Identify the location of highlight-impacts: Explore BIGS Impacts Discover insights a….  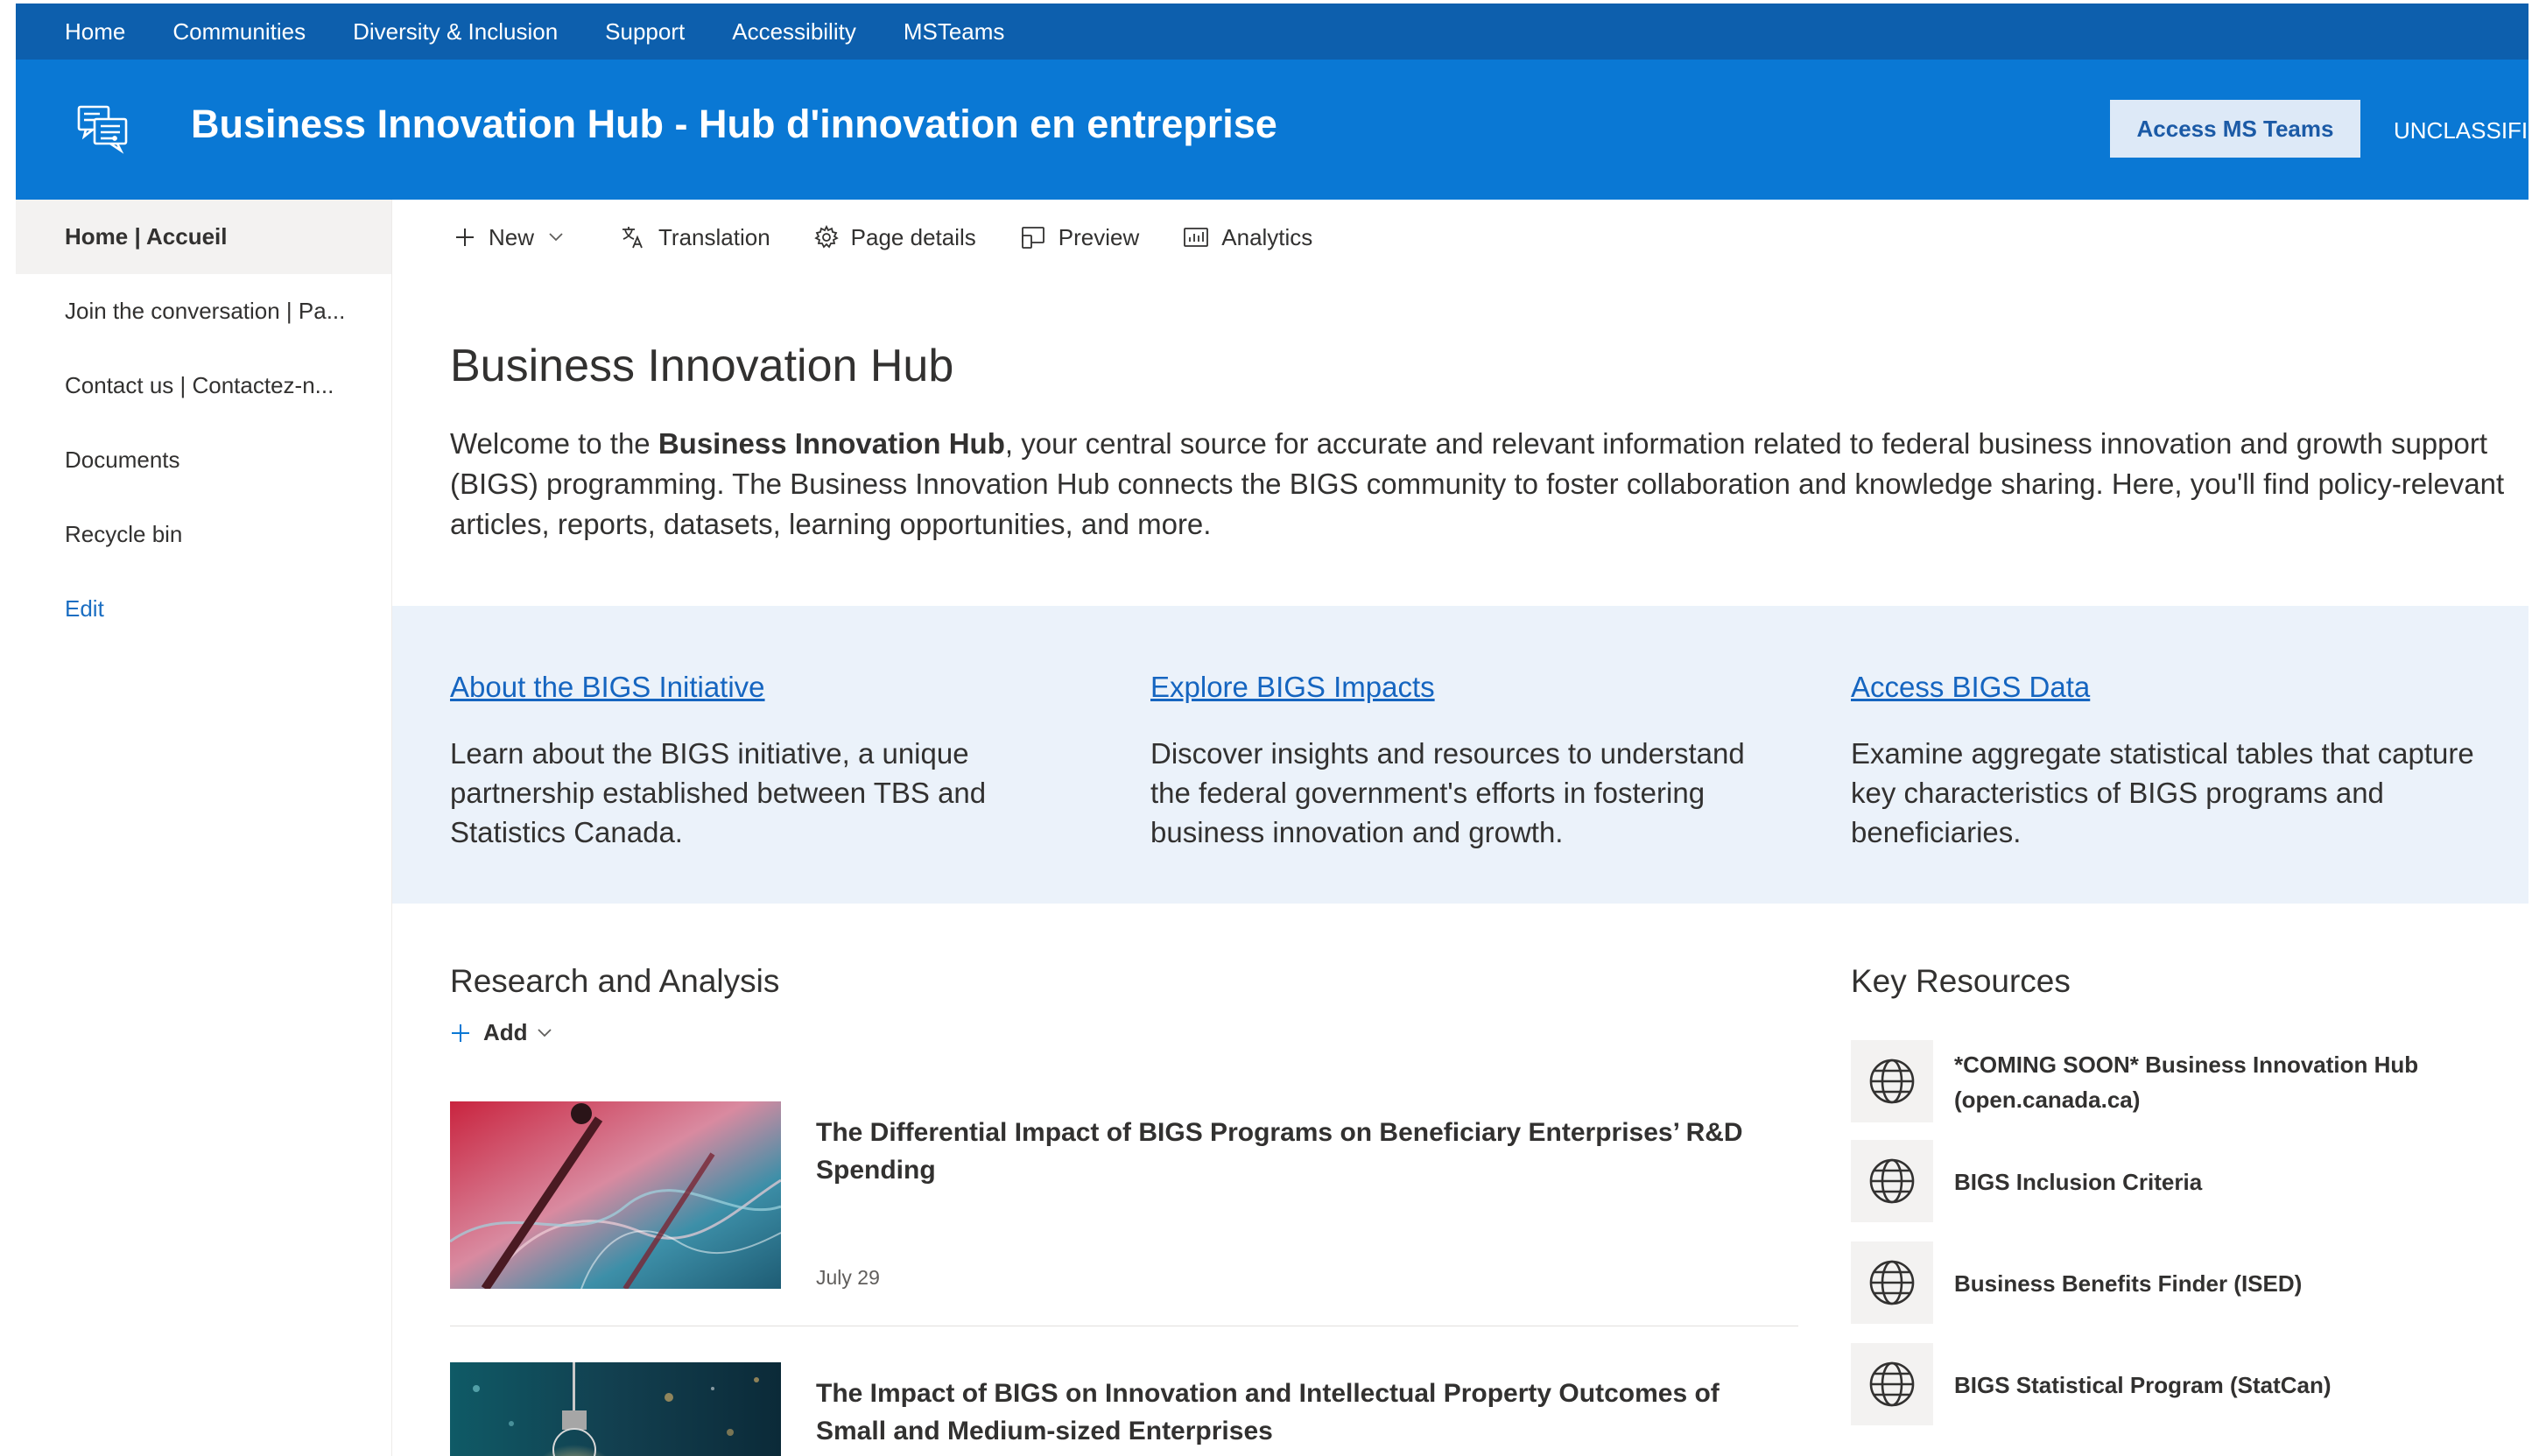
(1465, 761).